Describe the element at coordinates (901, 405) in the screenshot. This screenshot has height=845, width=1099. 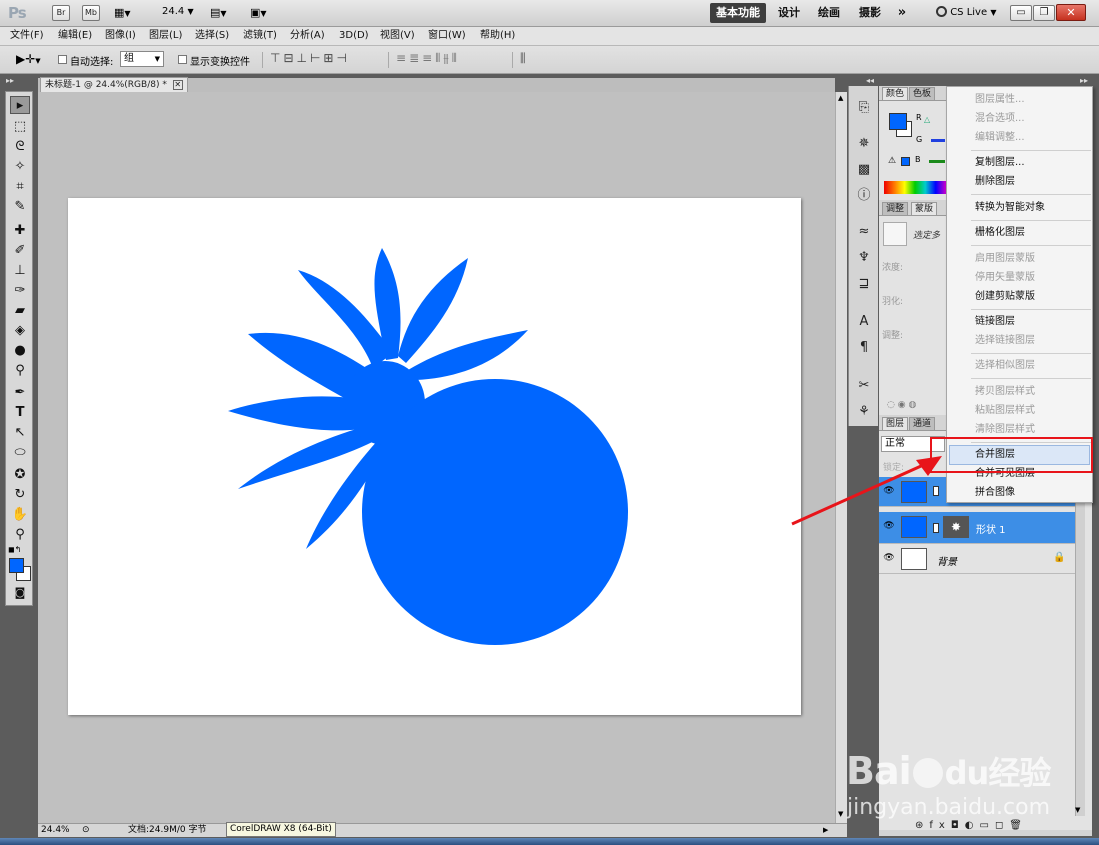
I see `mask-footer-icons: ◌ ◉ ◍` at that location.